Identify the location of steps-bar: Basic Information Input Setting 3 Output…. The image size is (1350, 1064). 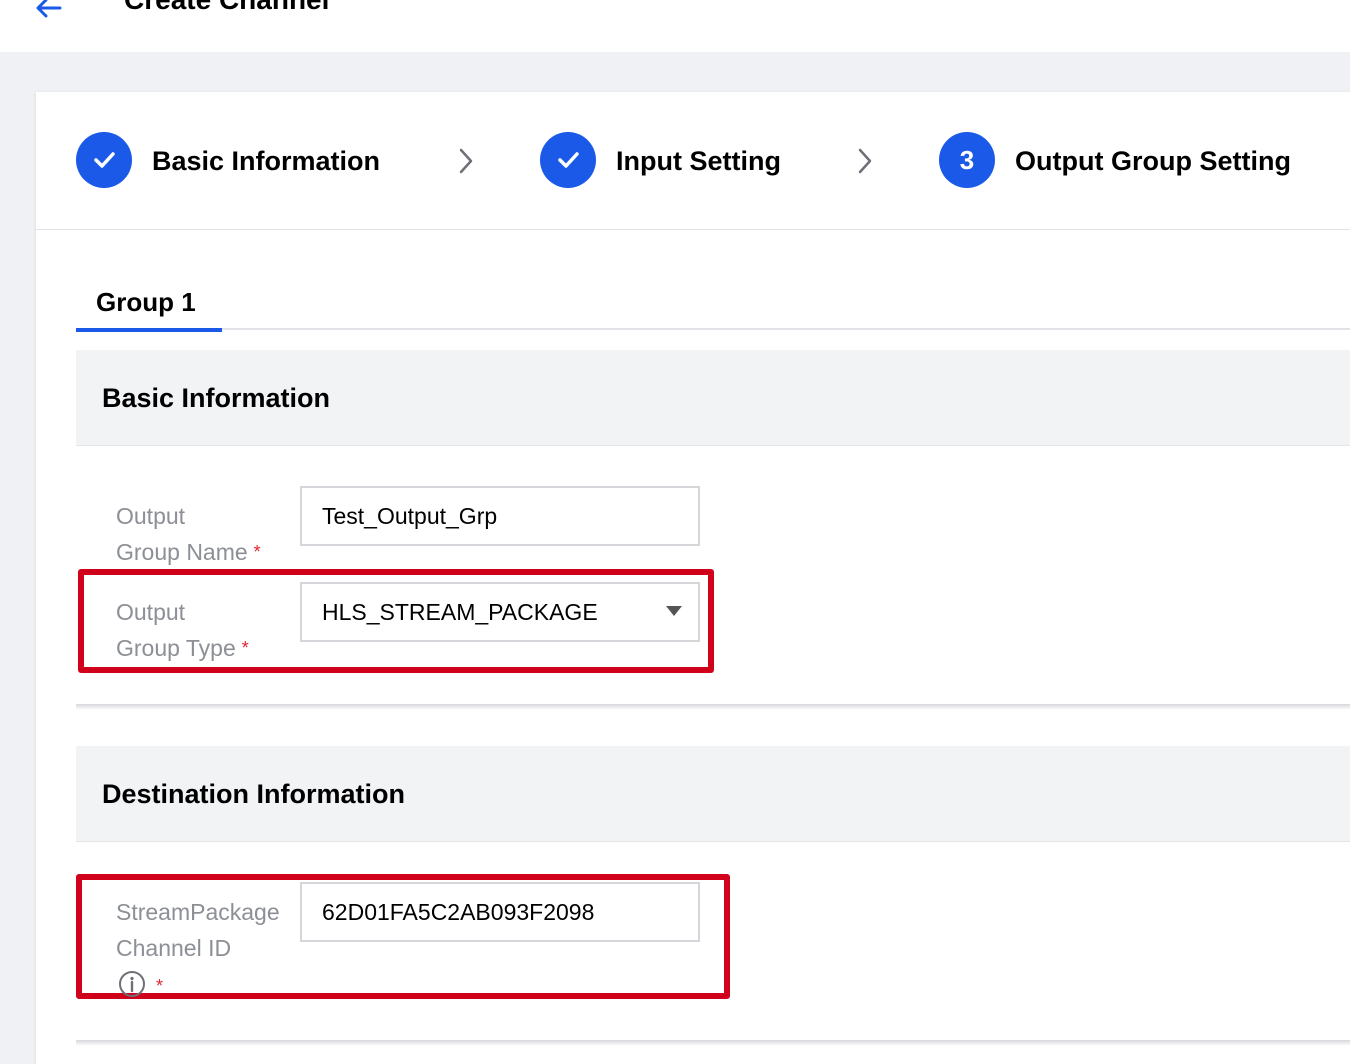
(693, 161).